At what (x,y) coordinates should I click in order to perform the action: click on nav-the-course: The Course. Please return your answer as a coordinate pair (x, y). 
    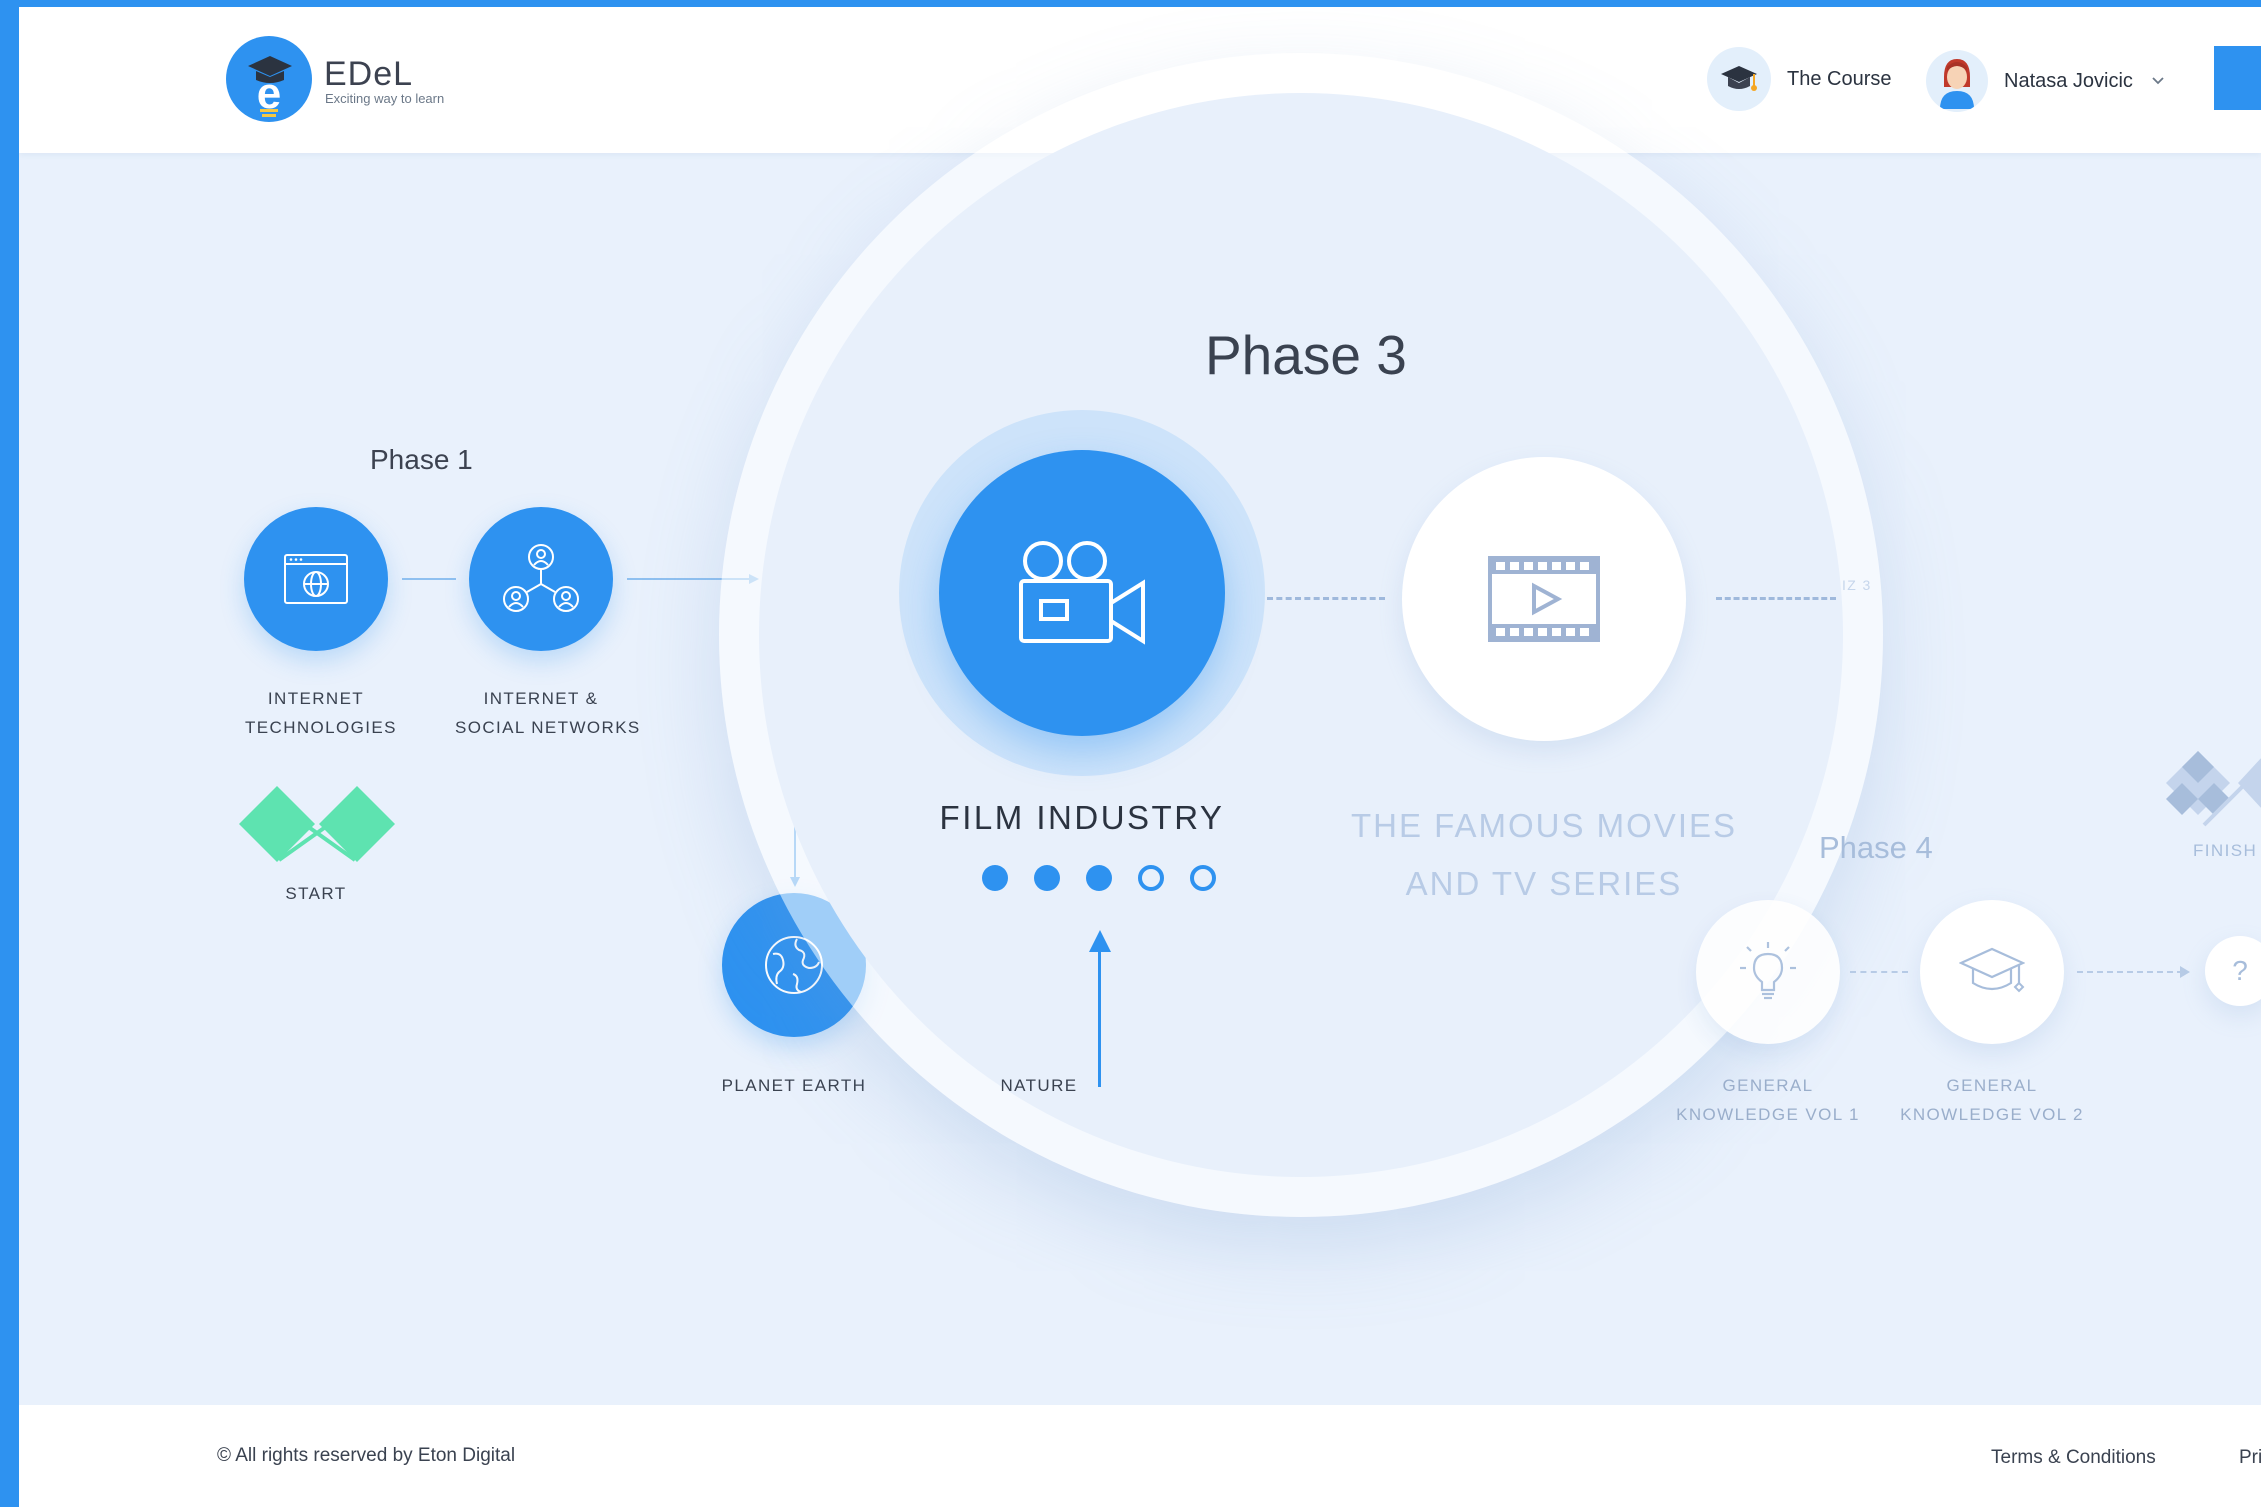
    Looking at the image, I should click on (1799, 79).